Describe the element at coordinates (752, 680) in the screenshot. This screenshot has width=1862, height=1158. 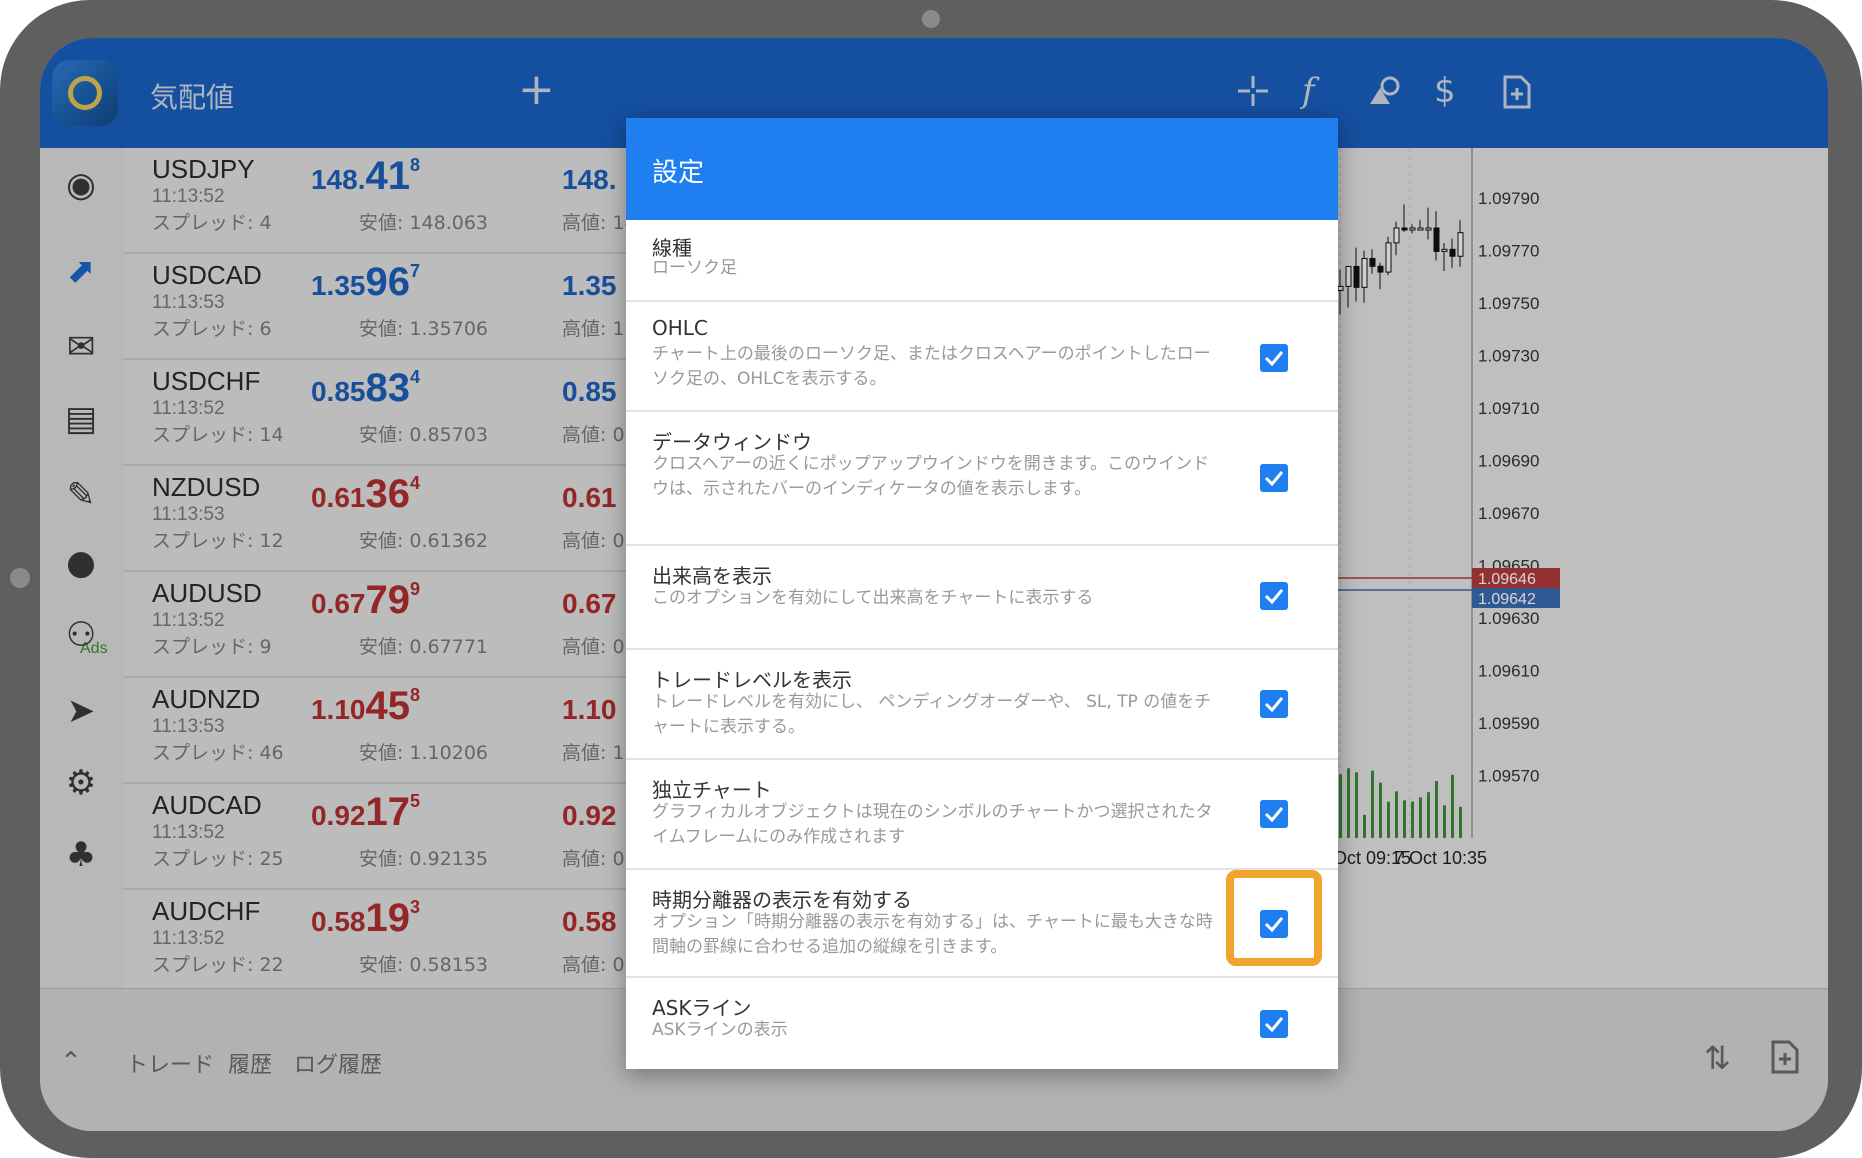
I see `setting-title: トレードレベルを表示` at that location.